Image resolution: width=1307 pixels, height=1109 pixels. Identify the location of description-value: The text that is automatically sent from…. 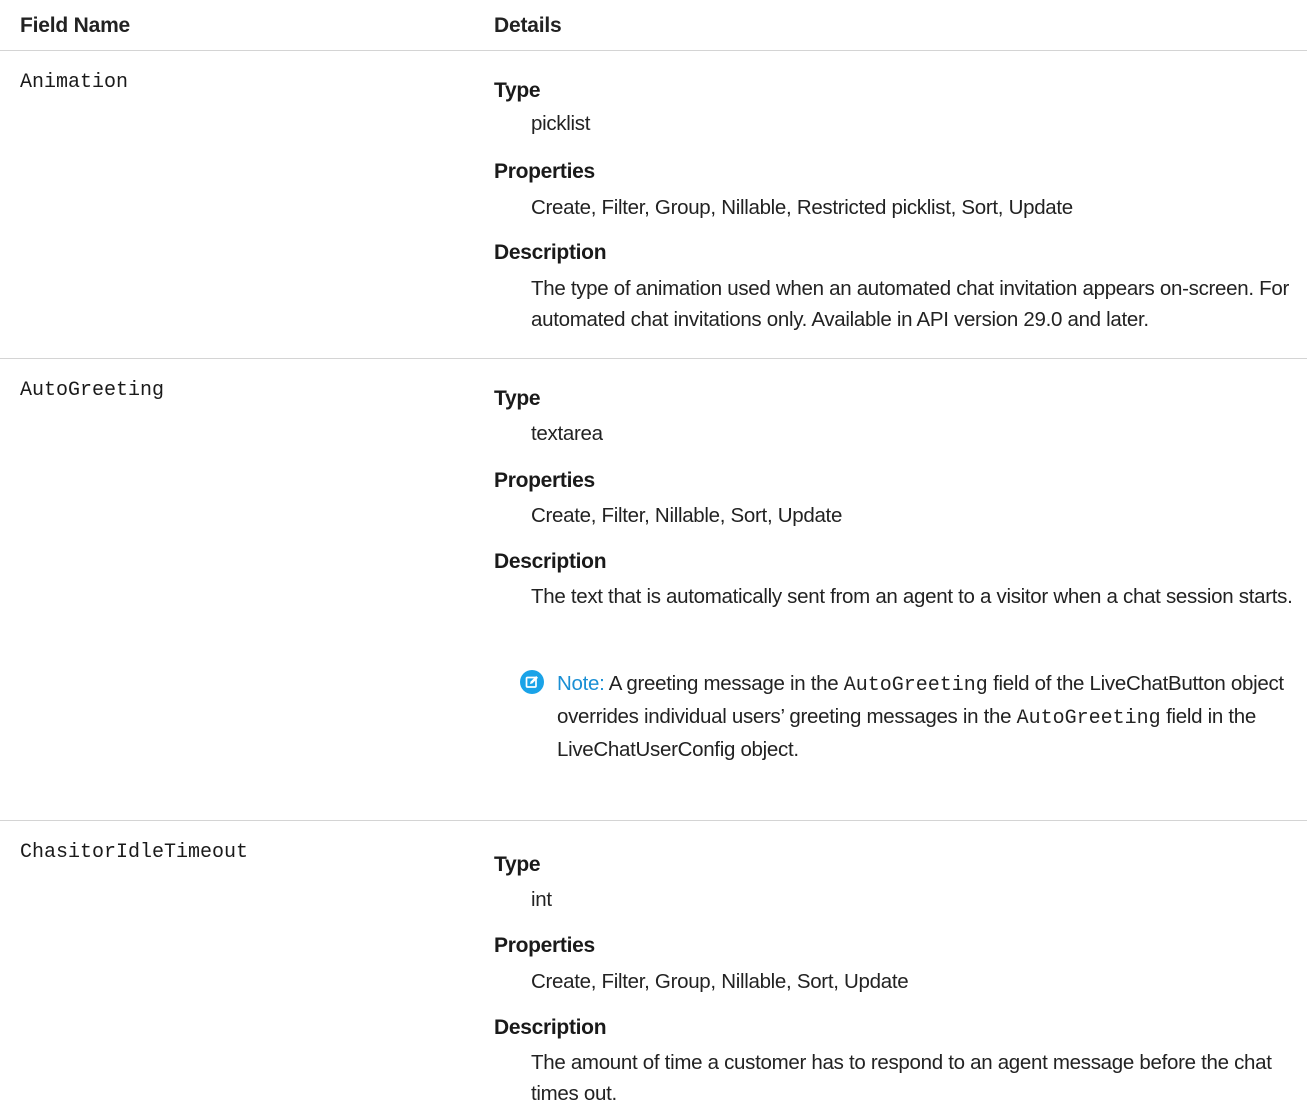
(912, 596).